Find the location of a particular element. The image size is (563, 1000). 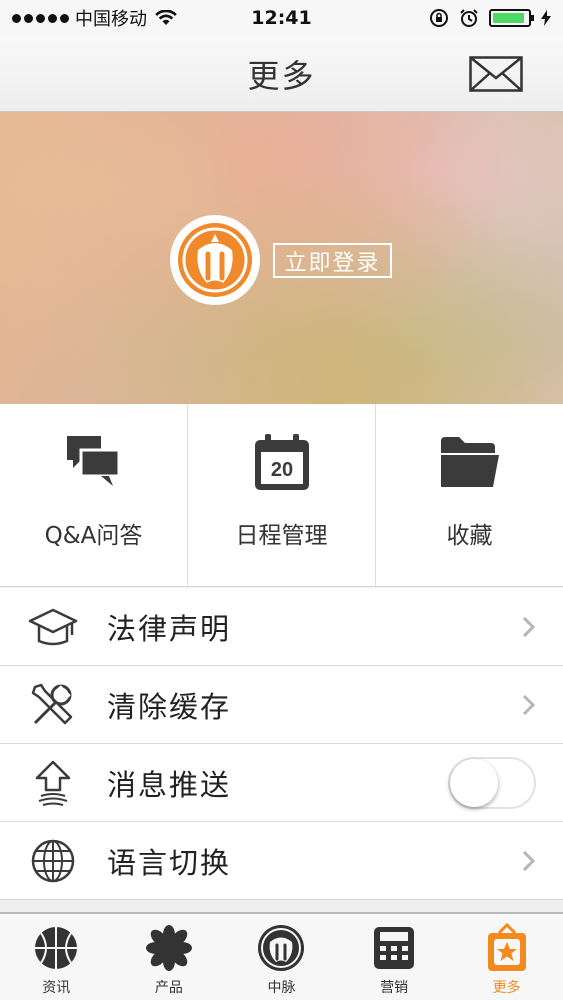

push-arrow-icon is located at coordinates (53, 783).